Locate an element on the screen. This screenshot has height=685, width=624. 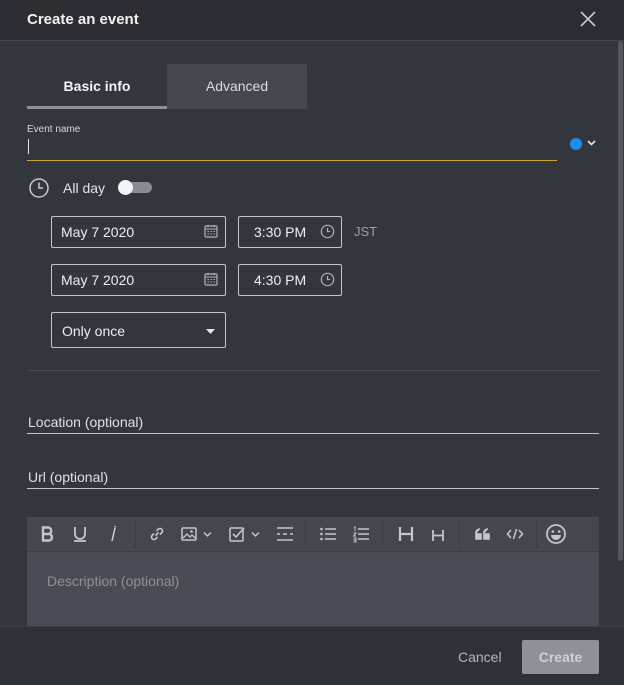
emoji-icon is located at coordinates (556, 534).